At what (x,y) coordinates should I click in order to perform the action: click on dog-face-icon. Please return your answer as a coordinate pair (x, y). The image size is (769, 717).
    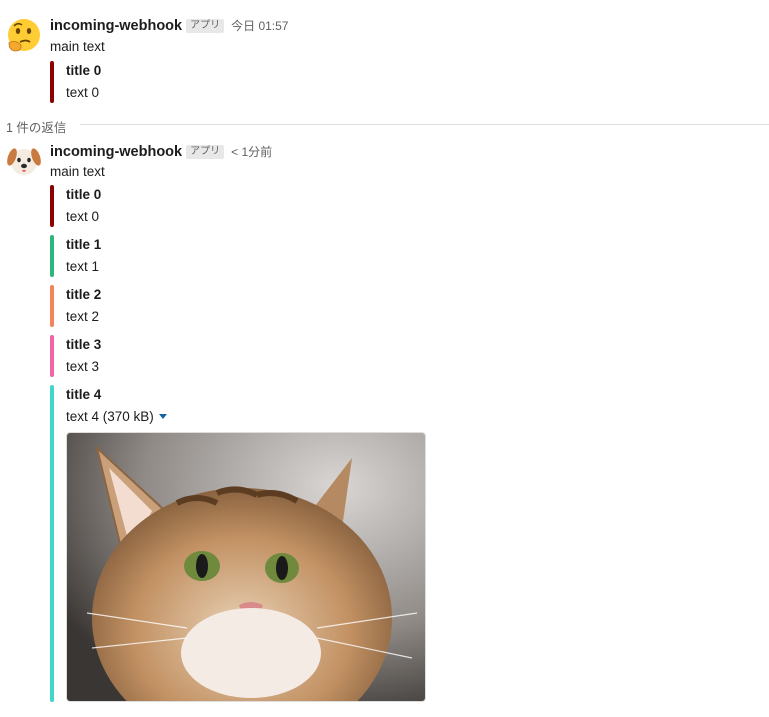
    Looking at the image, I should click on (24, 161).